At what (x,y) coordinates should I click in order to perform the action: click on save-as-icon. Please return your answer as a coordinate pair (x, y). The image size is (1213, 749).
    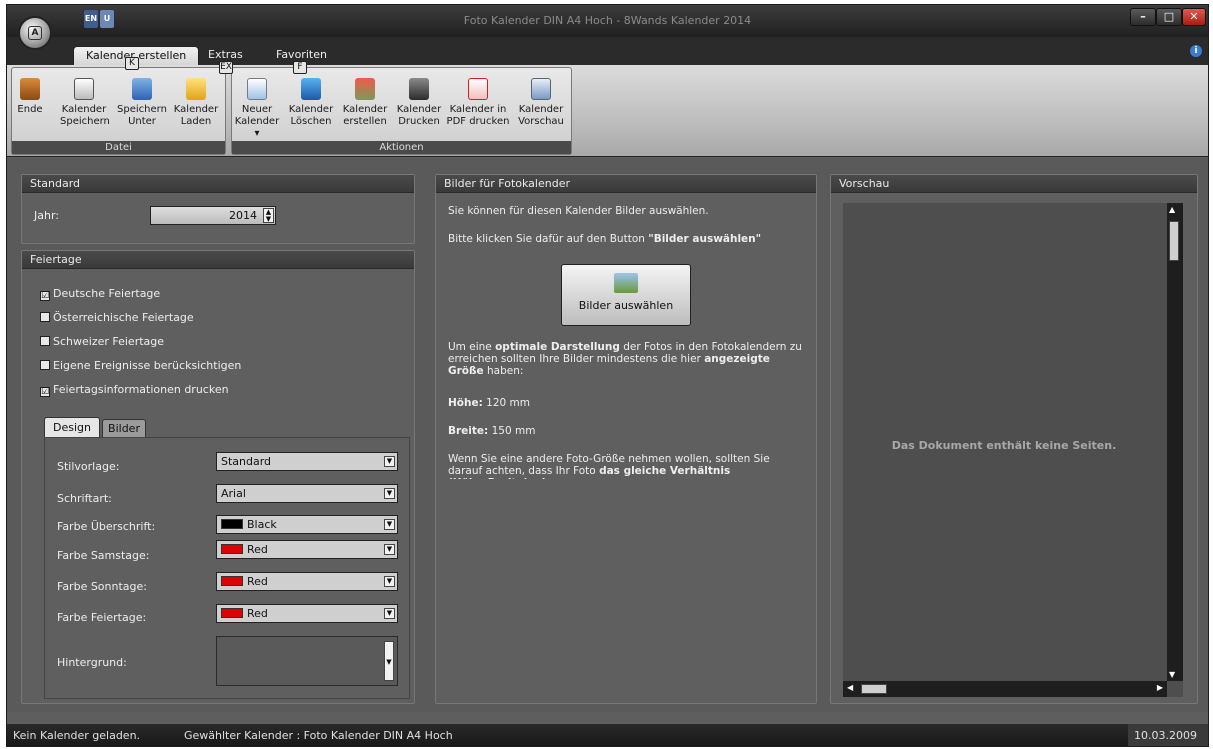
    Looking at the image, I should click on (142, 89).